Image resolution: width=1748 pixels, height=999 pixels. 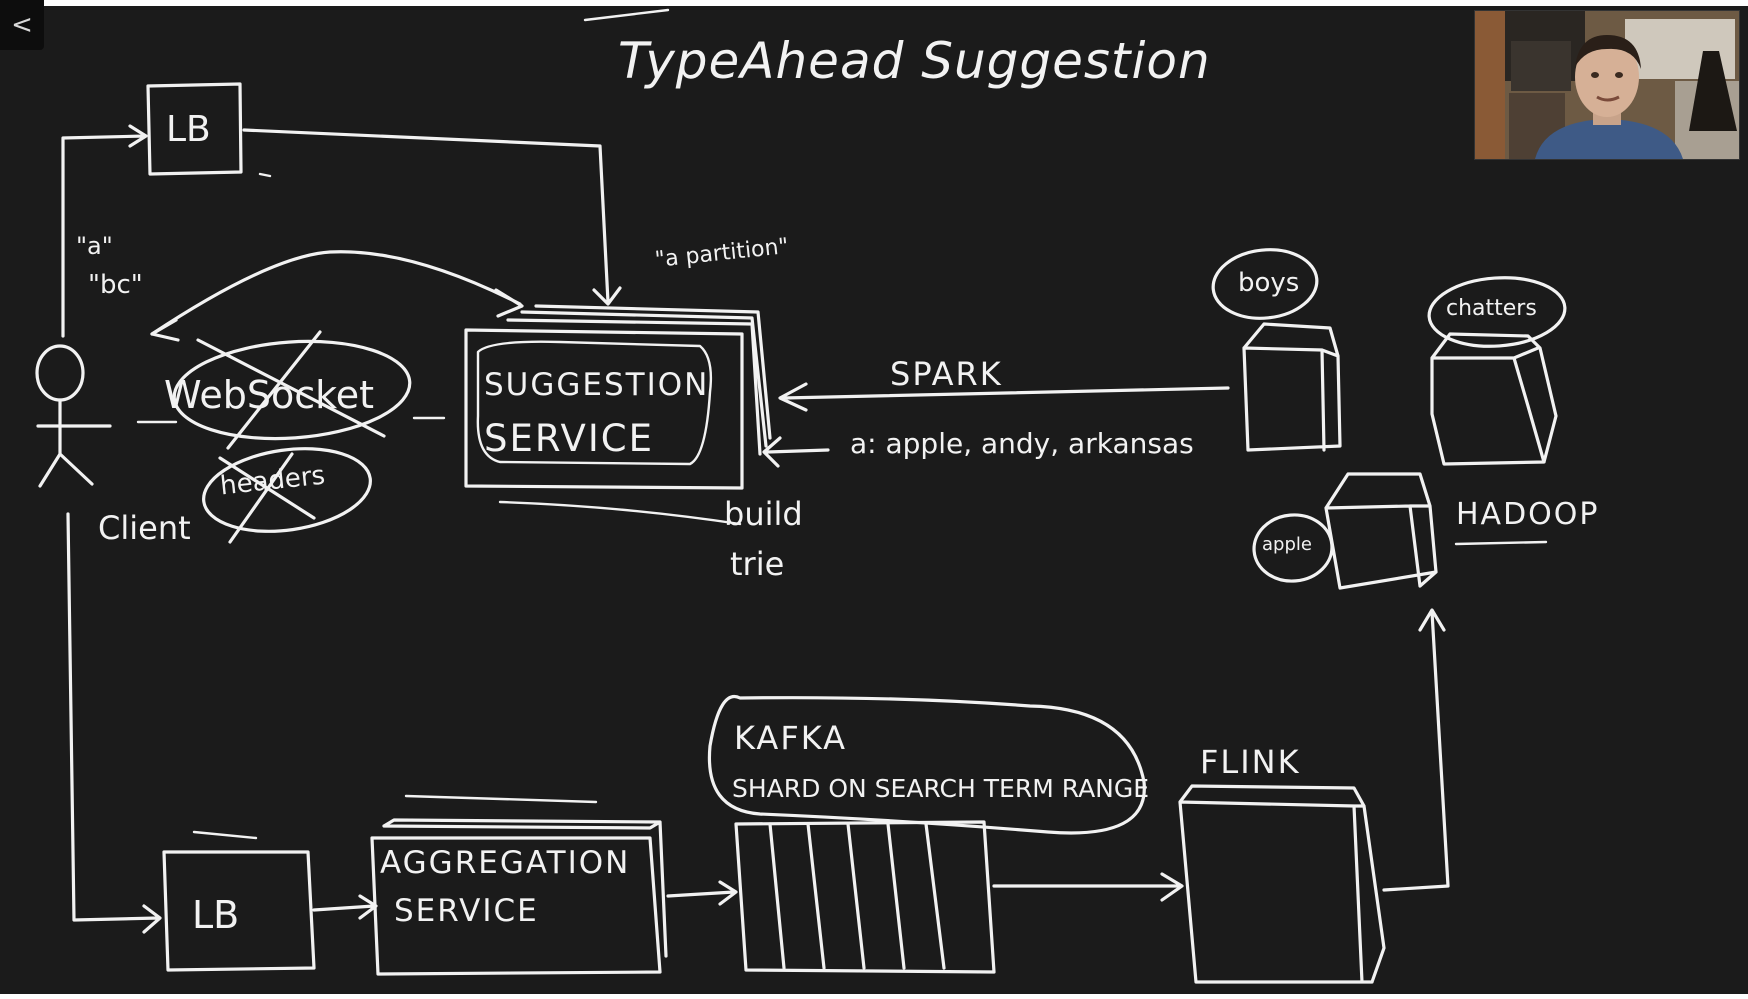 What do you see at coordinates (1528, 514) in the screenshot?
I see `hadoop-label: HADOOP` at bounding box center [1528, 514].